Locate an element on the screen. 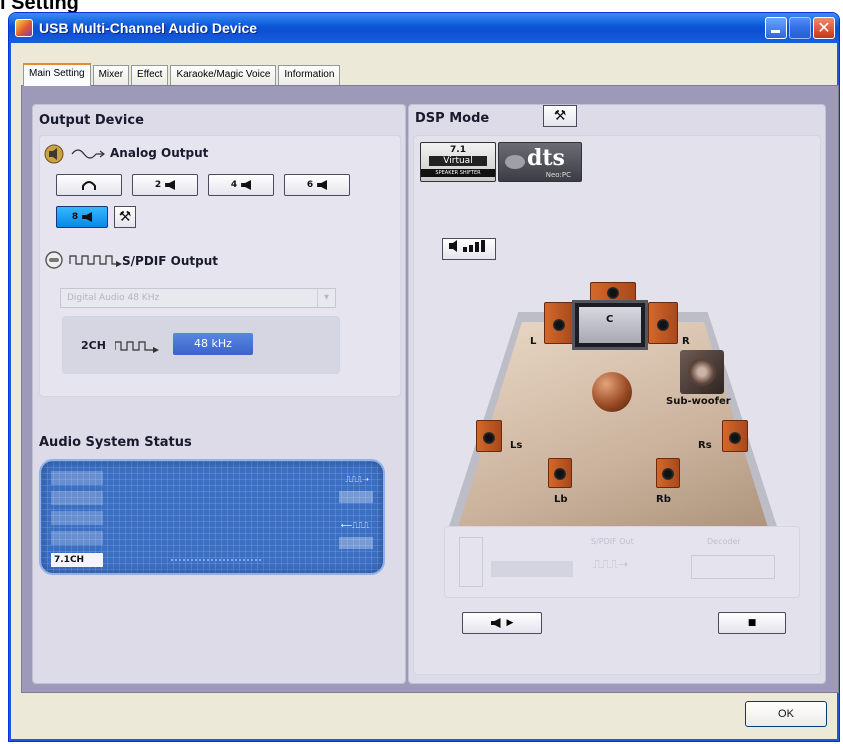 This screenshot has width=843, height=744. window-title: USB Multi-Channel Audio Device is located at coordinates (148, 28).